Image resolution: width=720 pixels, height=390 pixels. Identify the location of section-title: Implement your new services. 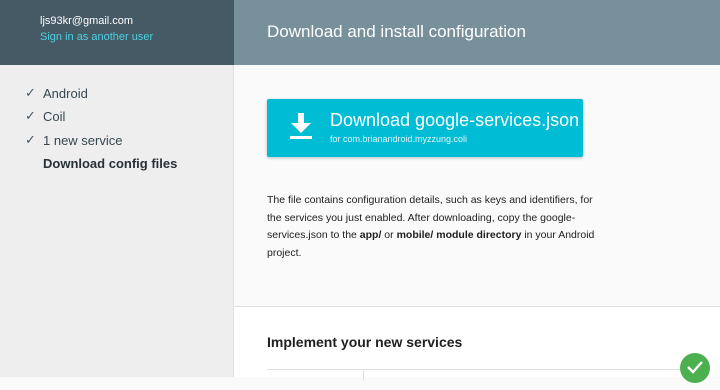
(365, 342).